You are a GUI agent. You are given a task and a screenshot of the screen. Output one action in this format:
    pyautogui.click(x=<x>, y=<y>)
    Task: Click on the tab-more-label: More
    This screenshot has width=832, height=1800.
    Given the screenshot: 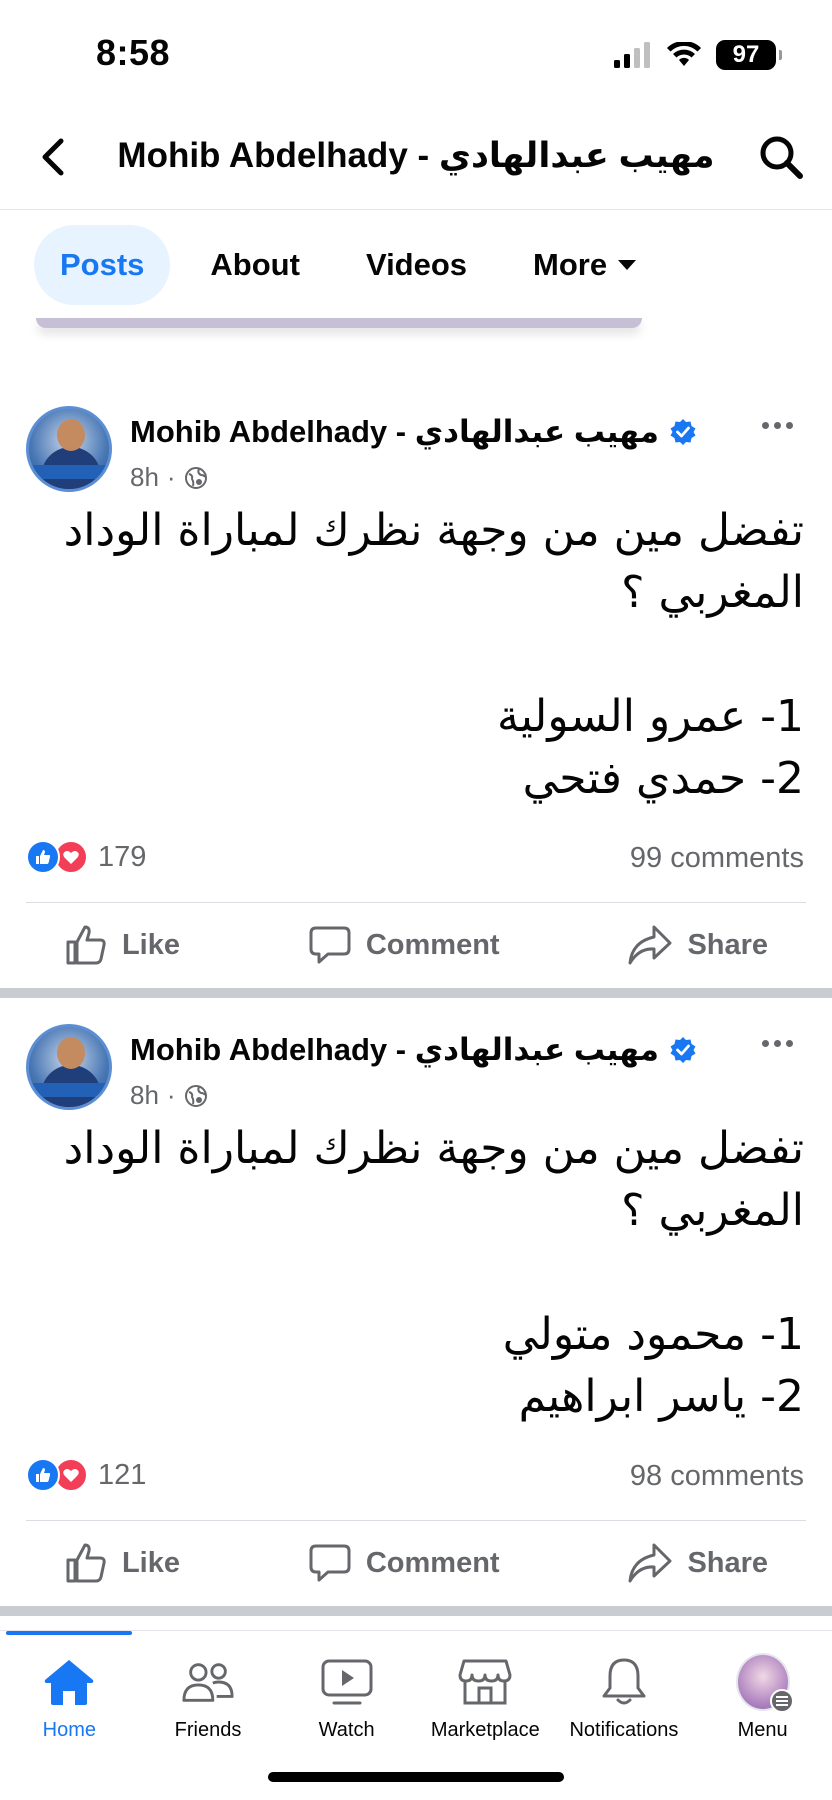 What is the action you would take?
    pyautogui.click(x=570, y=264)
    